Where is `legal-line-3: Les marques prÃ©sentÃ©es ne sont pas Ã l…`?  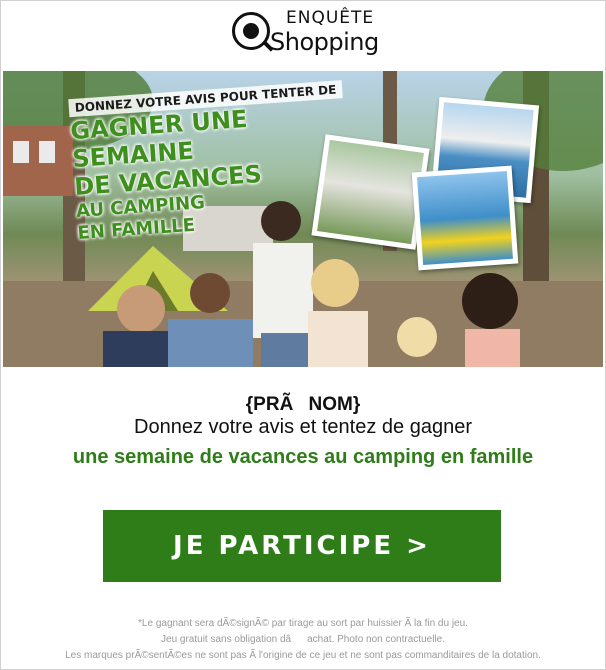 legal-line-3: Les marques prÃ©sentÃ©es ne sont pas Ã l… is located at coordinates (303, 655).